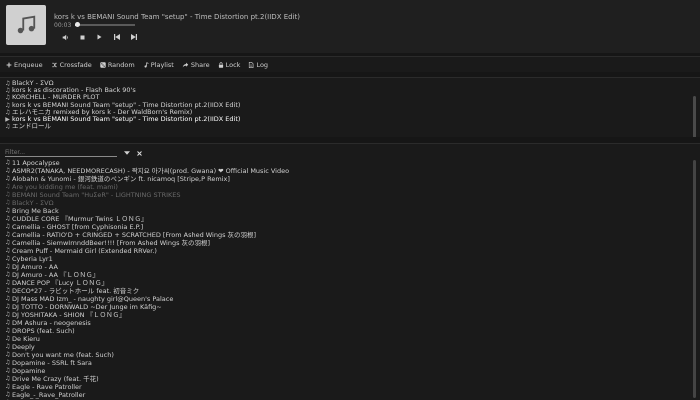 This screenshot has height=400, width=700. What do you see at coordinates (146, 64) in the screenshot?
I see `playlist-icon` at bounding box center [146, 64].